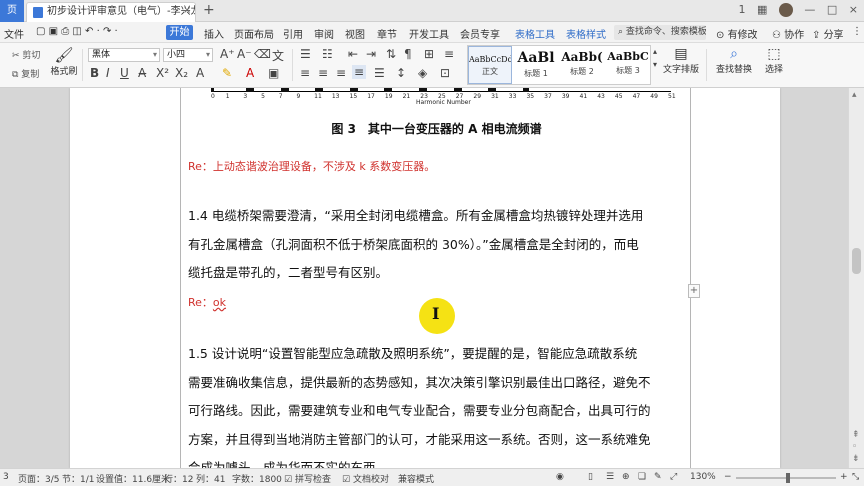 The height and width of the screenshot is (486, 864). I want to click on shrink-font-icon: A⁻, so click(244, 54).